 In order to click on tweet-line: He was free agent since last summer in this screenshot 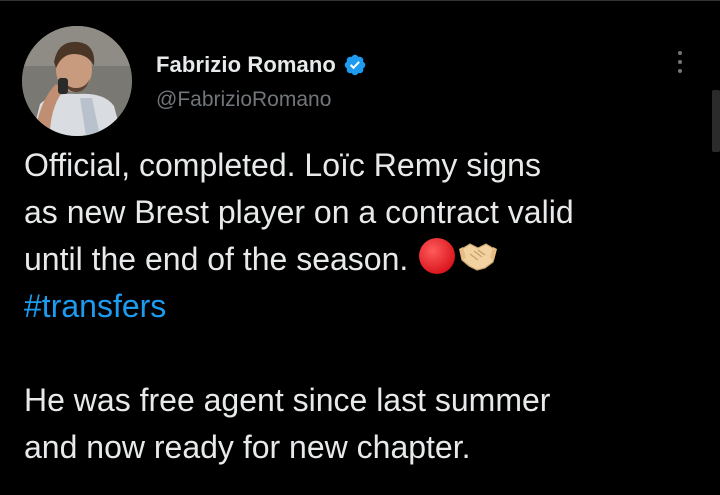, I will do `click(287, 400)`.